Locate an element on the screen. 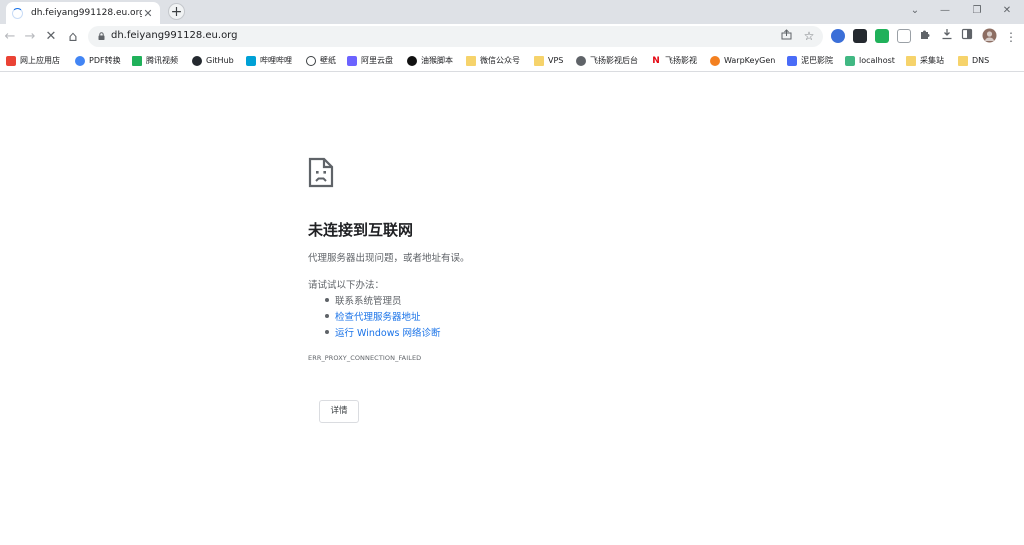 Image resolution: width=1024 pixels, height=545 pixels. share-icon is located at coordinates (786, 36).